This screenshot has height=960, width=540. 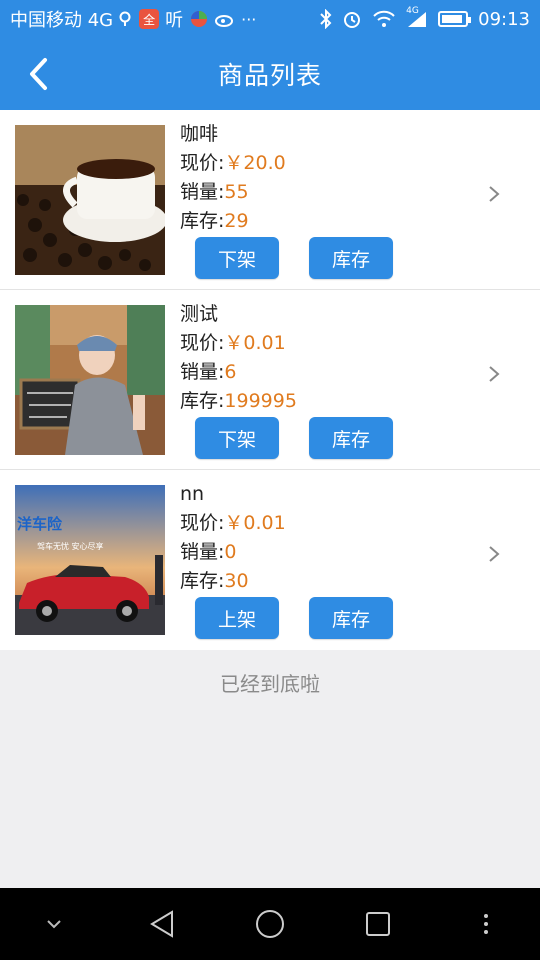 I want to click on product-info: nn 现价:￥0.01 销量:0 库存:30, so click(x=233, y=538).